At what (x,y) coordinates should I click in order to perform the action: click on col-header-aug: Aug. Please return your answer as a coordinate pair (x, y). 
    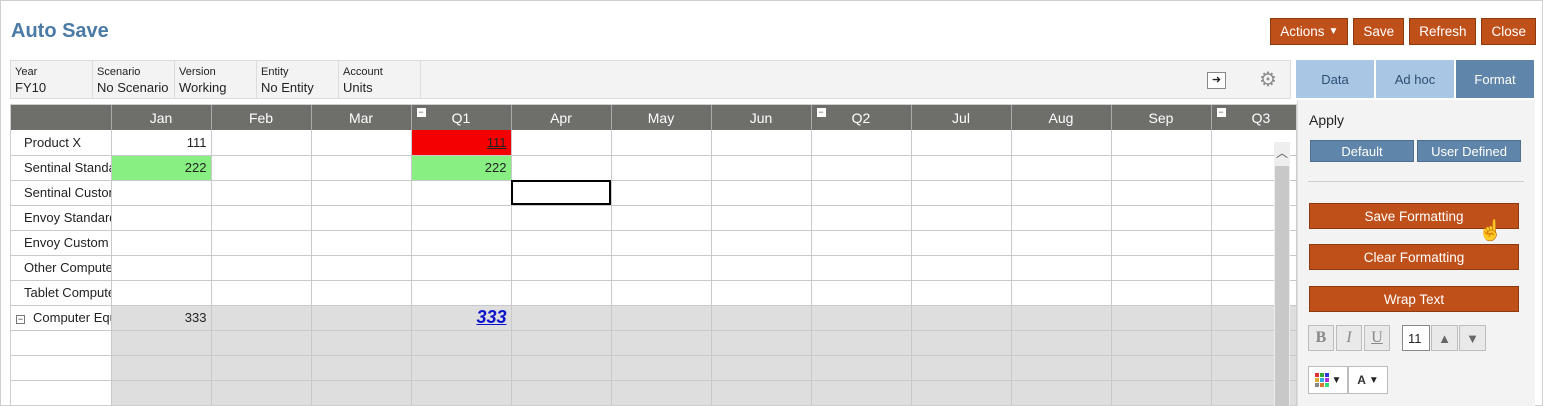
    Looking at the image, I should click on (1061, 117).